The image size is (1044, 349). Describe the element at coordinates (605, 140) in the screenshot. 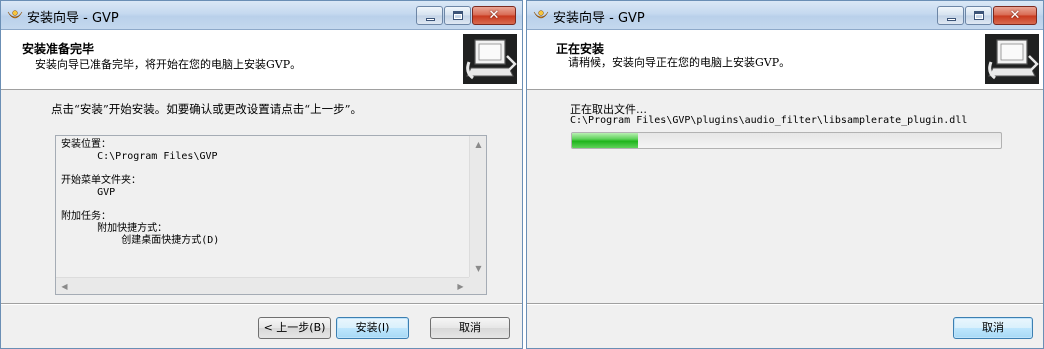

I see `progress-fill` at that location.